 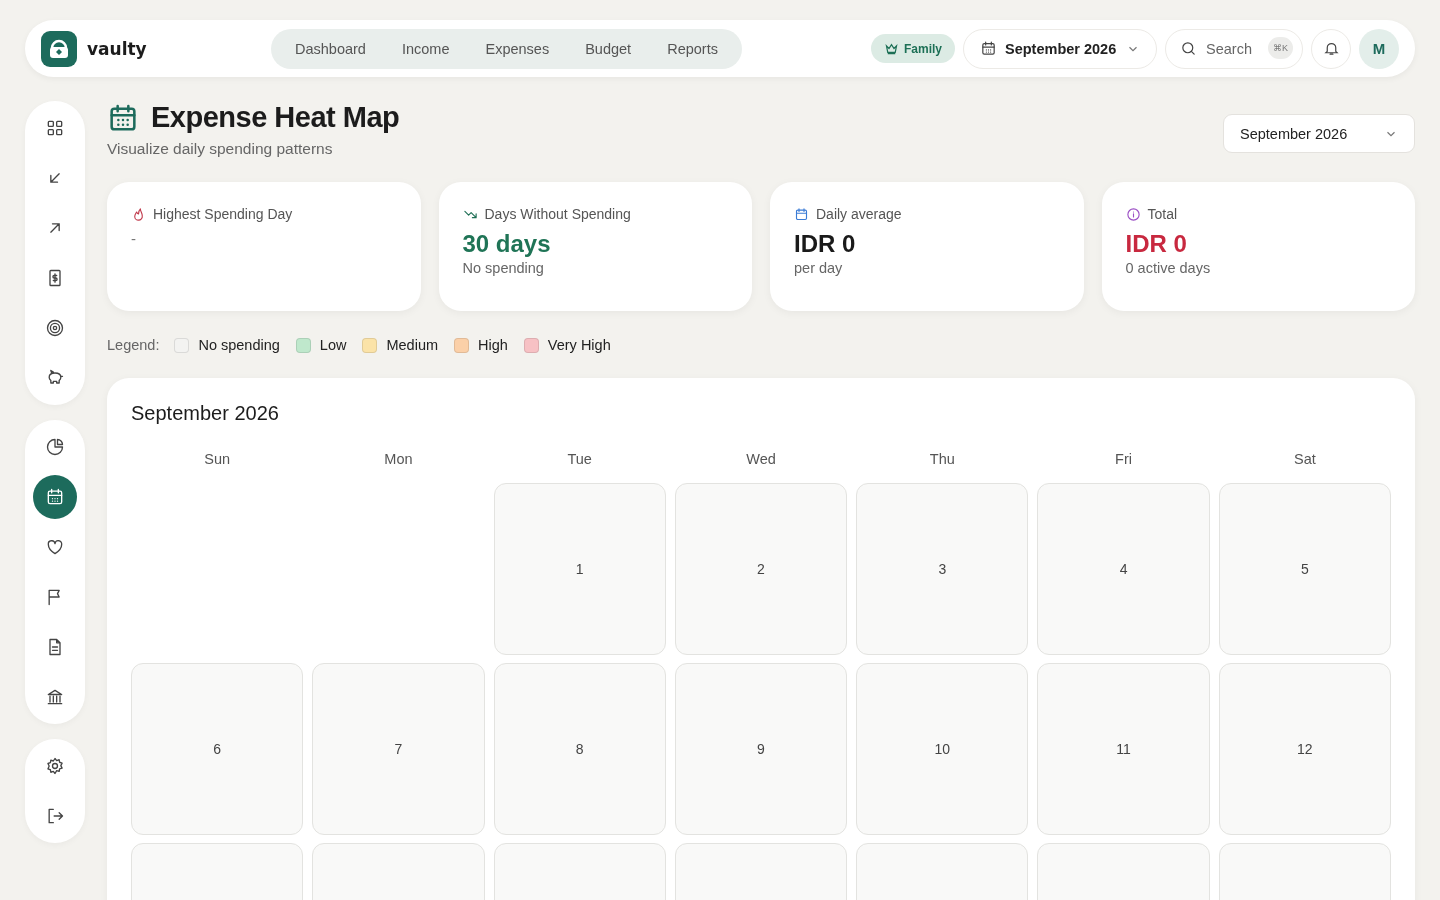 I want to click on grid-icon, so click(x=55, y=128).